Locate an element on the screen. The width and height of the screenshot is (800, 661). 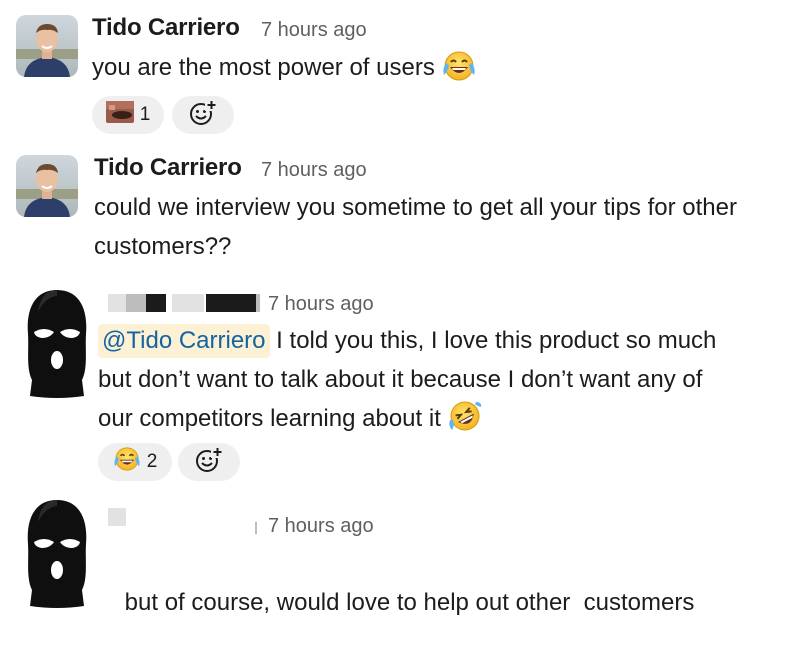
message-line-text: our competitors learning about it is located at coordinates (269, 418).